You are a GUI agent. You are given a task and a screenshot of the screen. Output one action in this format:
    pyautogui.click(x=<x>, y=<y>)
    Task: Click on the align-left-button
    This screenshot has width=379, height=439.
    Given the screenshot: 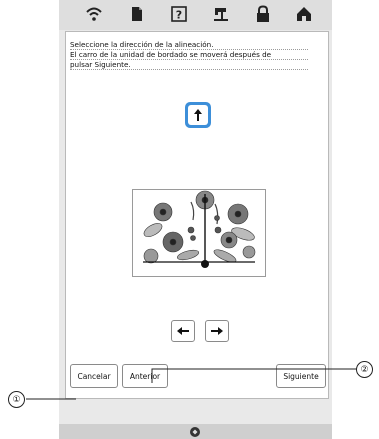 What is the action you would take?
    pyautogui.click(x=183, y=331)
    